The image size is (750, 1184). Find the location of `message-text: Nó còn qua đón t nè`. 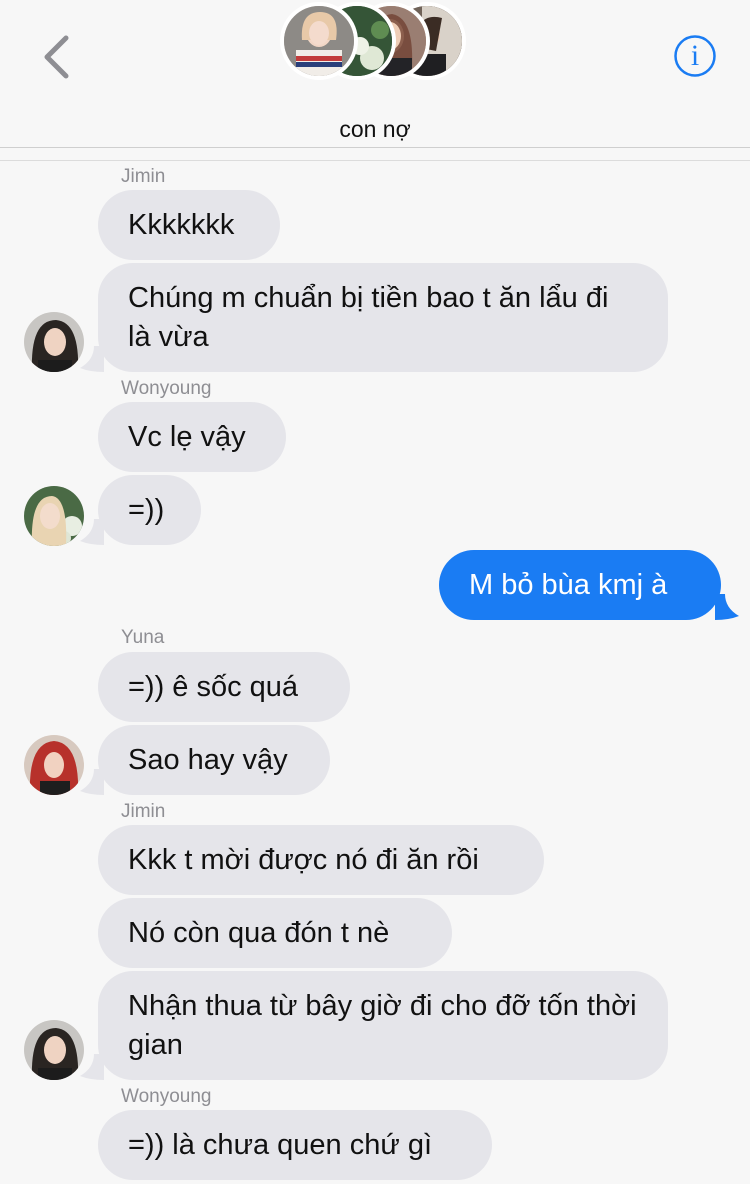

message-text: Nó còn qua đón t nè is located at coordinates (259, 933).